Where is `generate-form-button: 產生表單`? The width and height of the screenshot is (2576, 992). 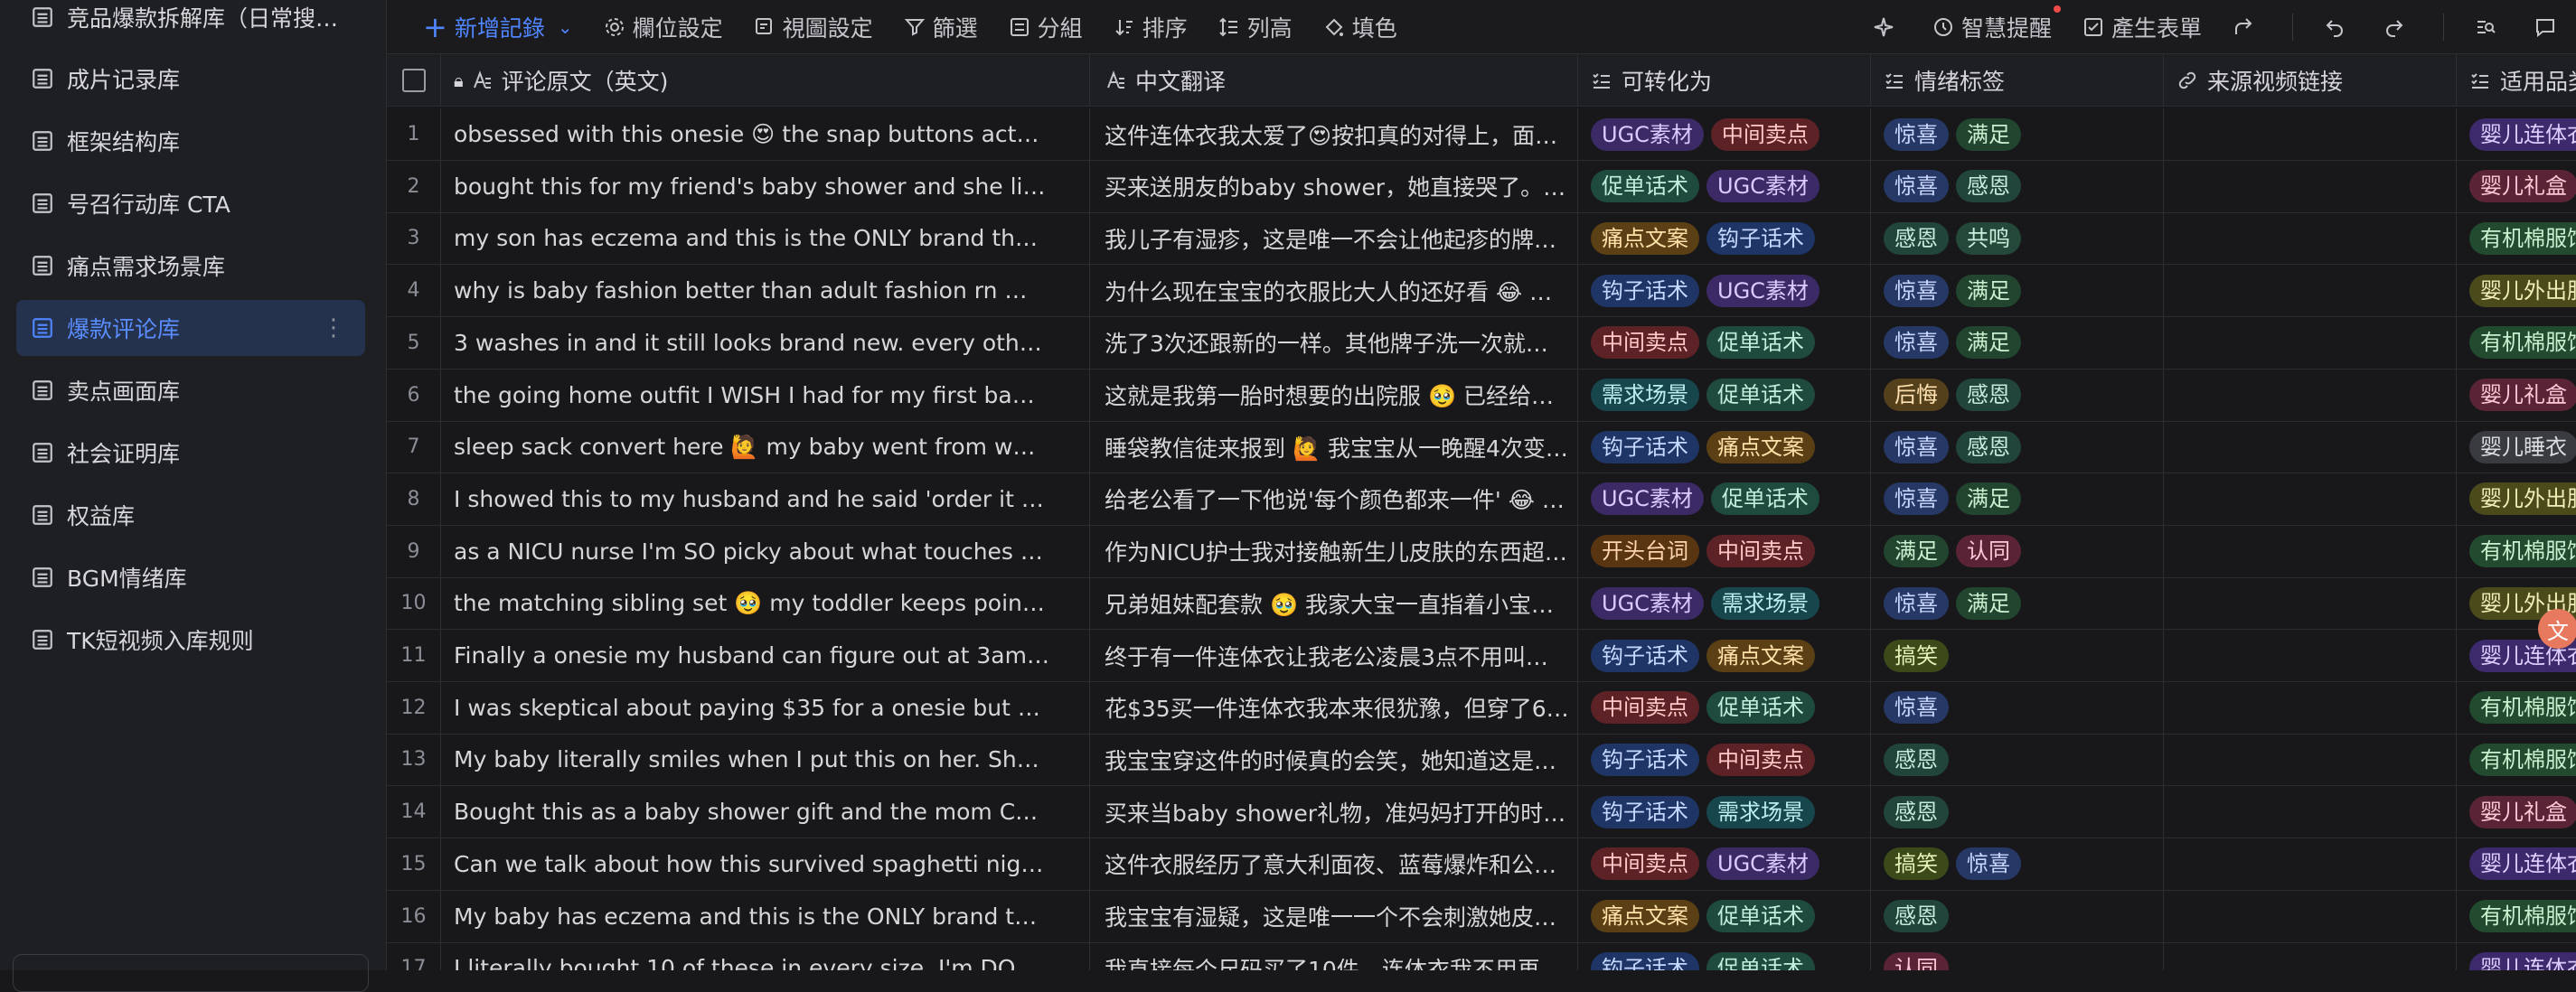 generate-form-button: 產生表單 is located at coordinates (2142, 27).